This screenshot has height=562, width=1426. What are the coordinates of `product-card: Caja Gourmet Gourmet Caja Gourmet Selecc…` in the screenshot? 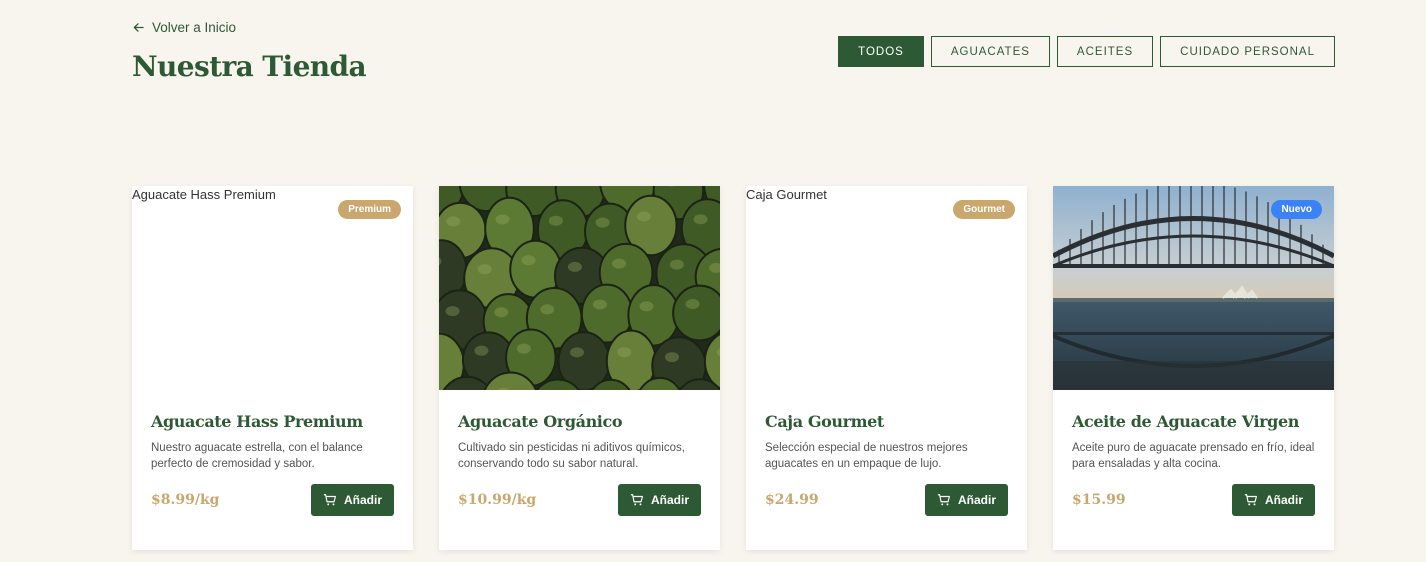 It's located at (886, 368).